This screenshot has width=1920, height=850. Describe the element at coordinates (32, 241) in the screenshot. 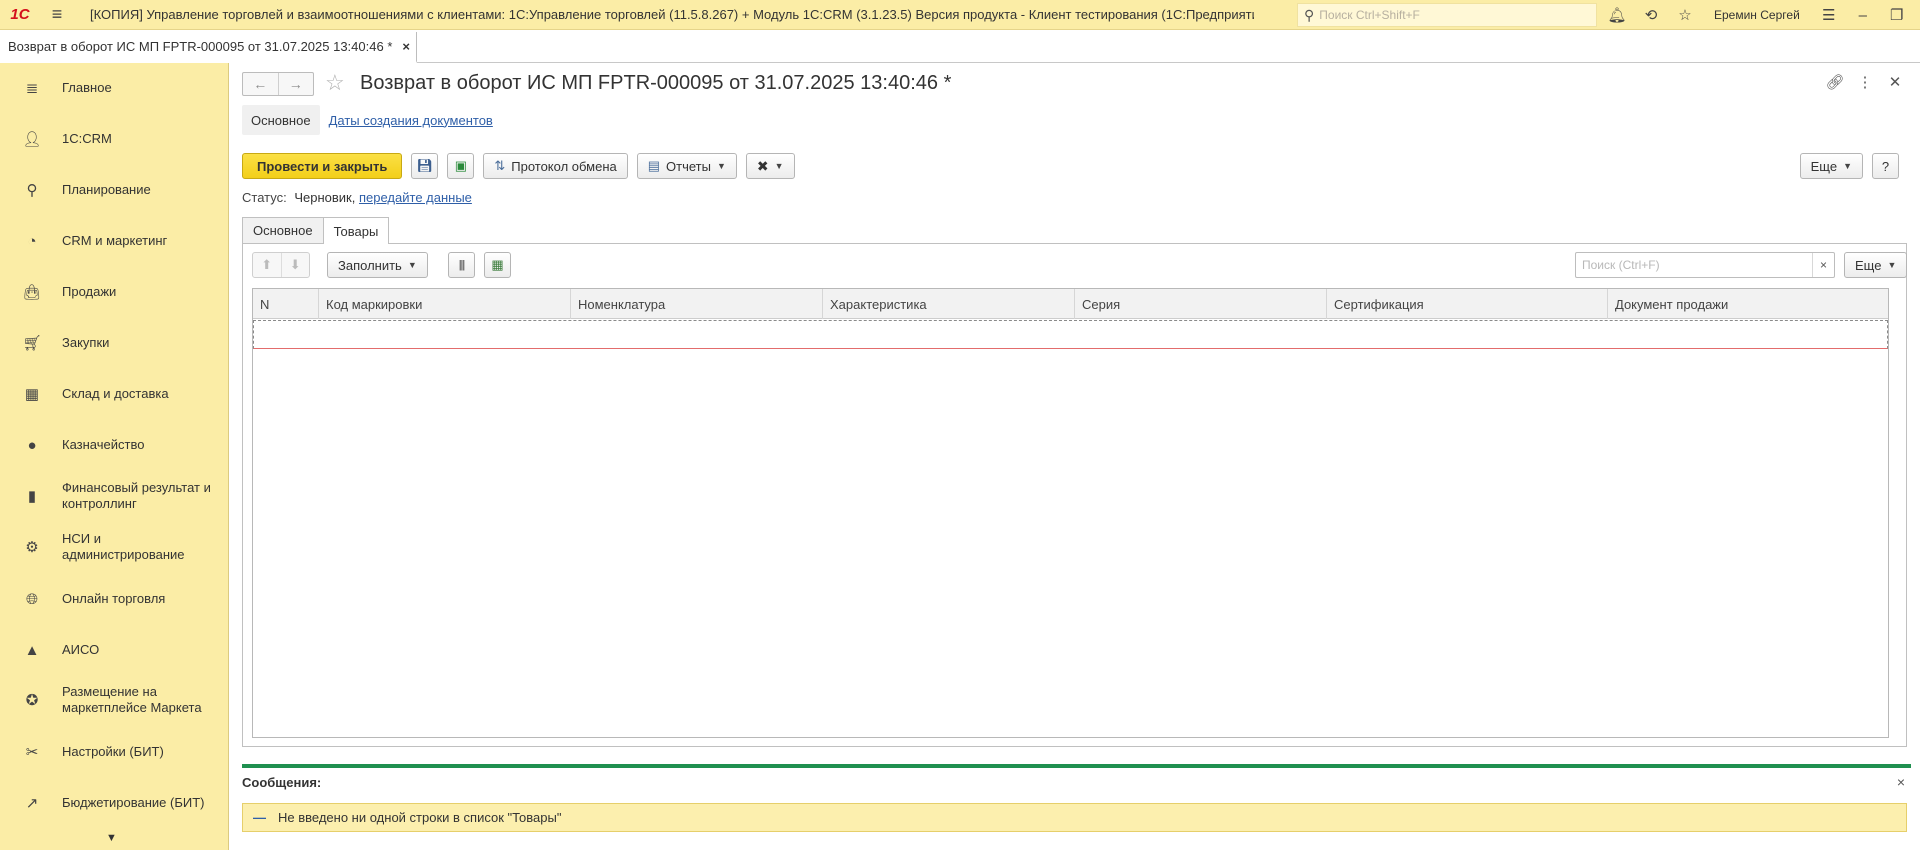

I see `pie-icon: ◔` at that location.